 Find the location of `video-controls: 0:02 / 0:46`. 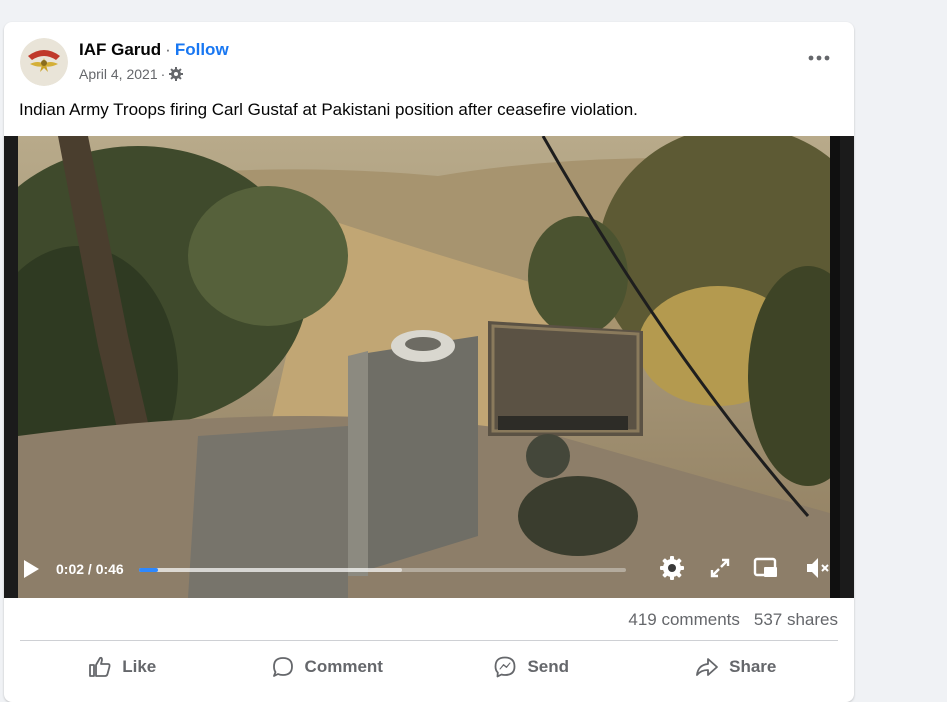

video-controls: 0:02 / 0:46 is located at coordinates (429, 567).